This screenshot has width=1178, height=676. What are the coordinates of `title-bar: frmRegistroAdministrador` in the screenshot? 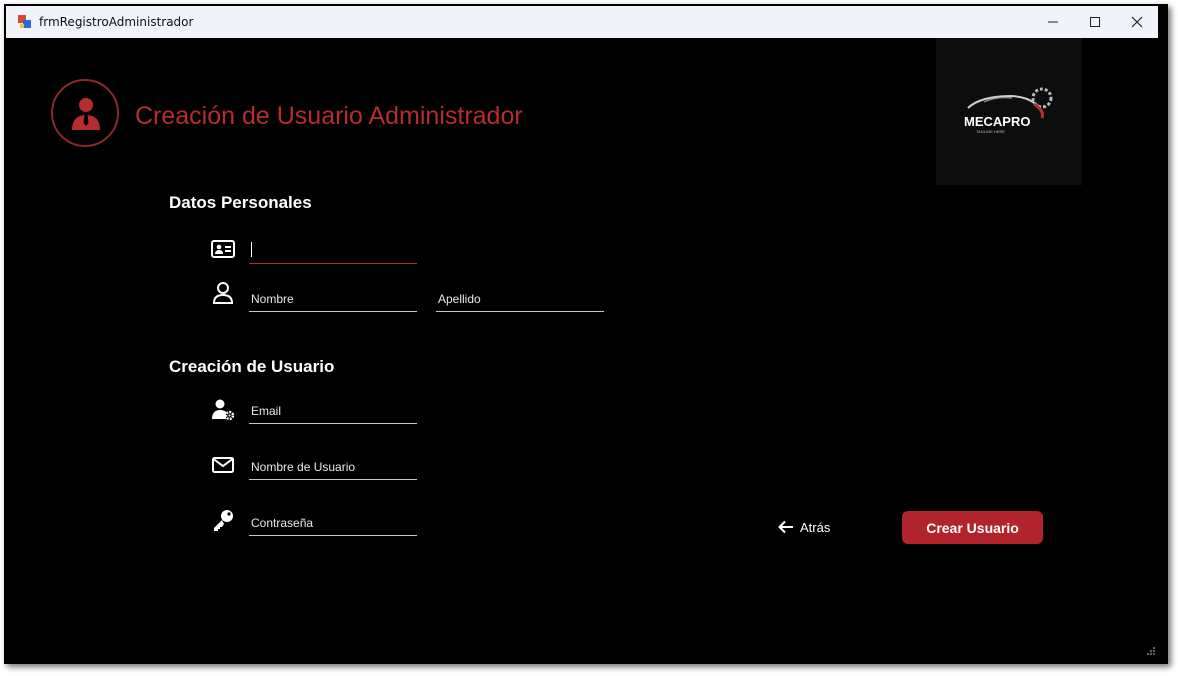 It's located at (582, 22).